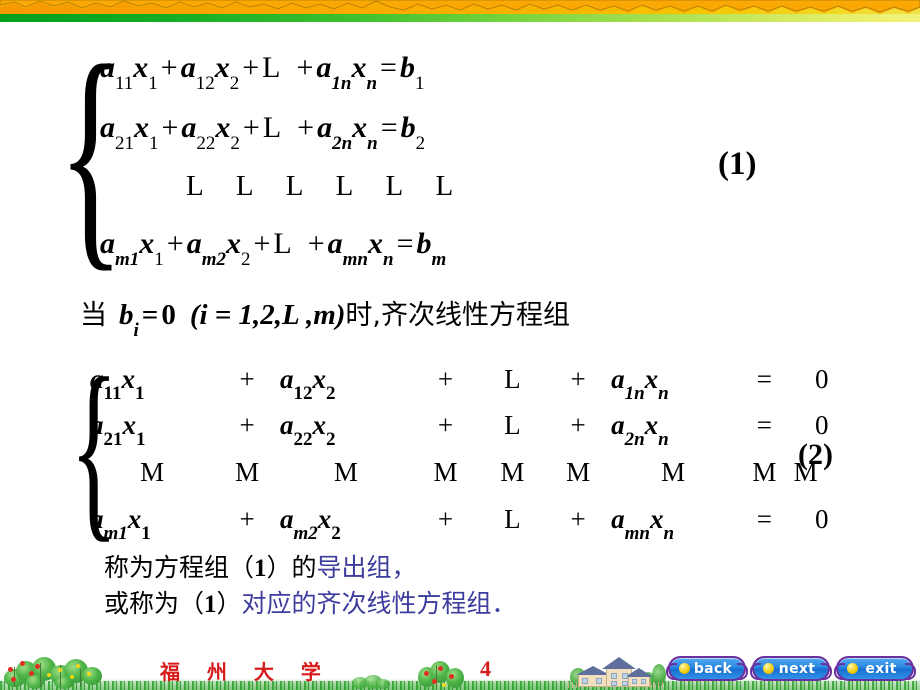  I want to click on equation-row: a21x1 + a22x2 + L + a2nxn = 0, so click(470, 426).